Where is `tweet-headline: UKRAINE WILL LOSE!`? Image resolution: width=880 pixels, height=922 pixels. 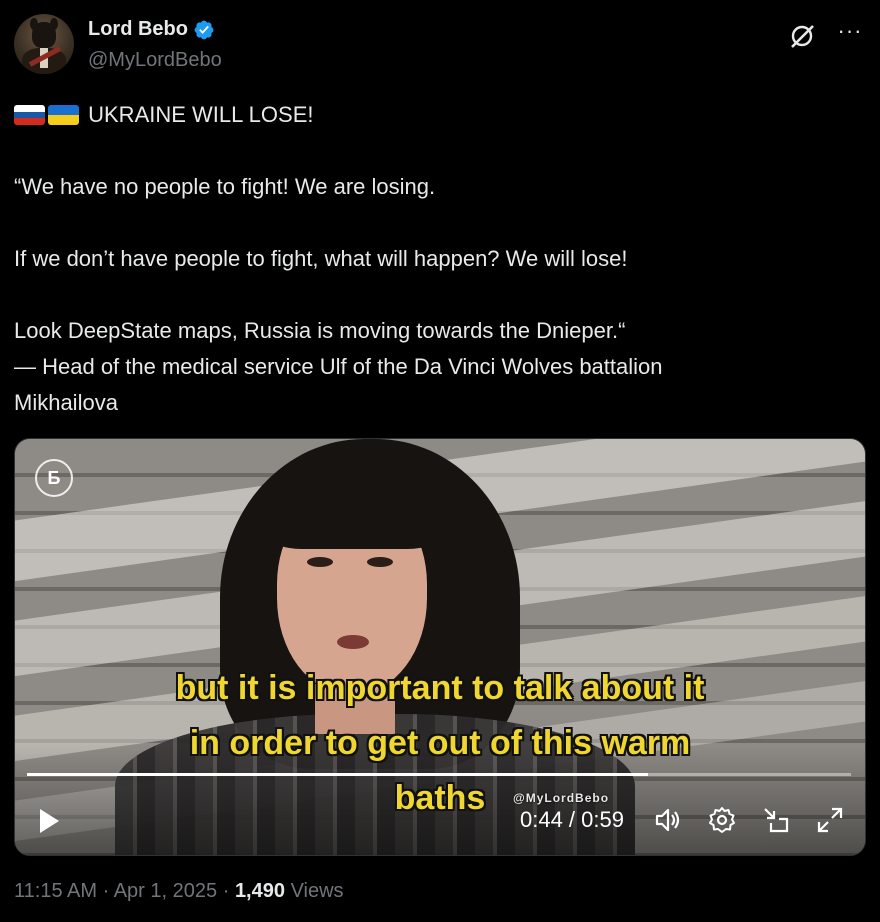 tweet-headline: UKRAINE WILL LOSE! is located at coordinates (201, 114).